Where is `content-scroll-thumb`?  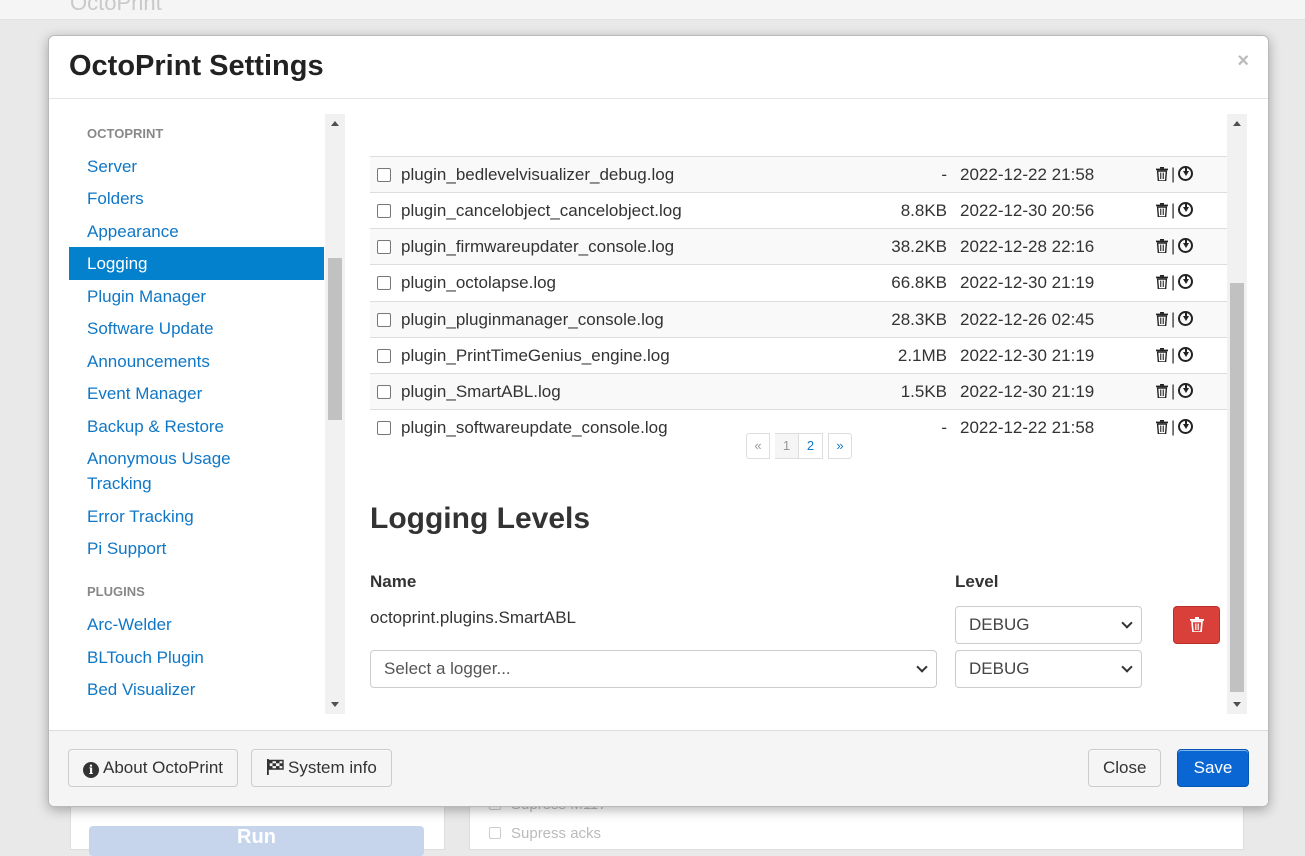
content-scroll-thumb is located at coordinates (1237, 487).